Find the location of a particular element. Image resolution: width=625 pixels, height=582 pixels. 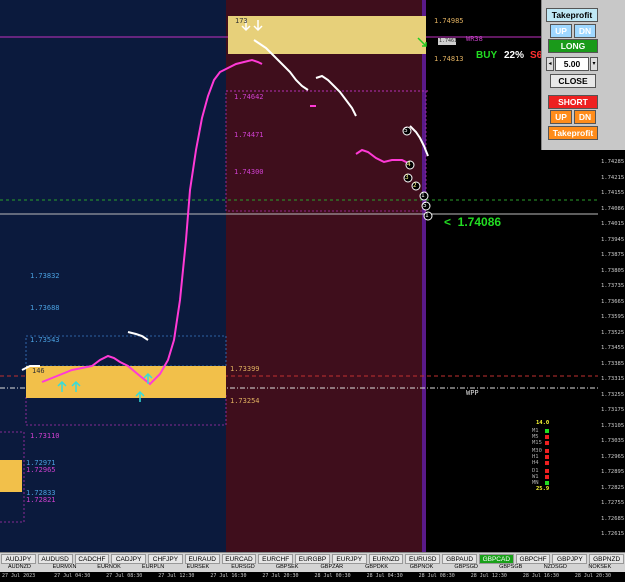

time-axis-label: 28 Jul 12:30 is located at coordinates (488, 576).